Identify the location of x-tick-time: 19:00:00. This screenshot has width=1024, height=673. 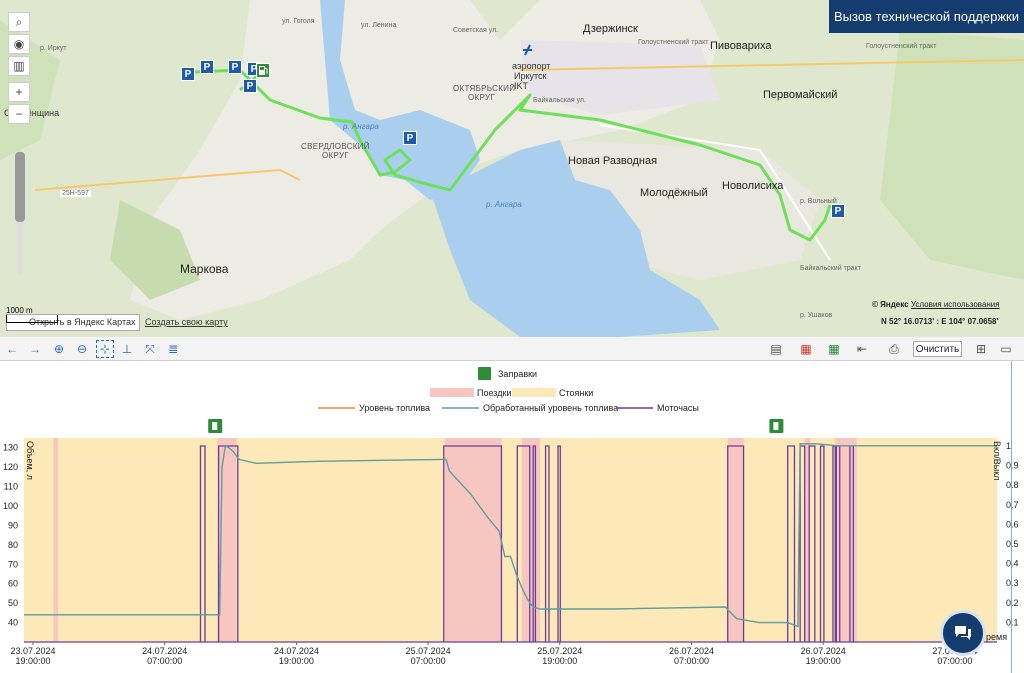
(32, 661).